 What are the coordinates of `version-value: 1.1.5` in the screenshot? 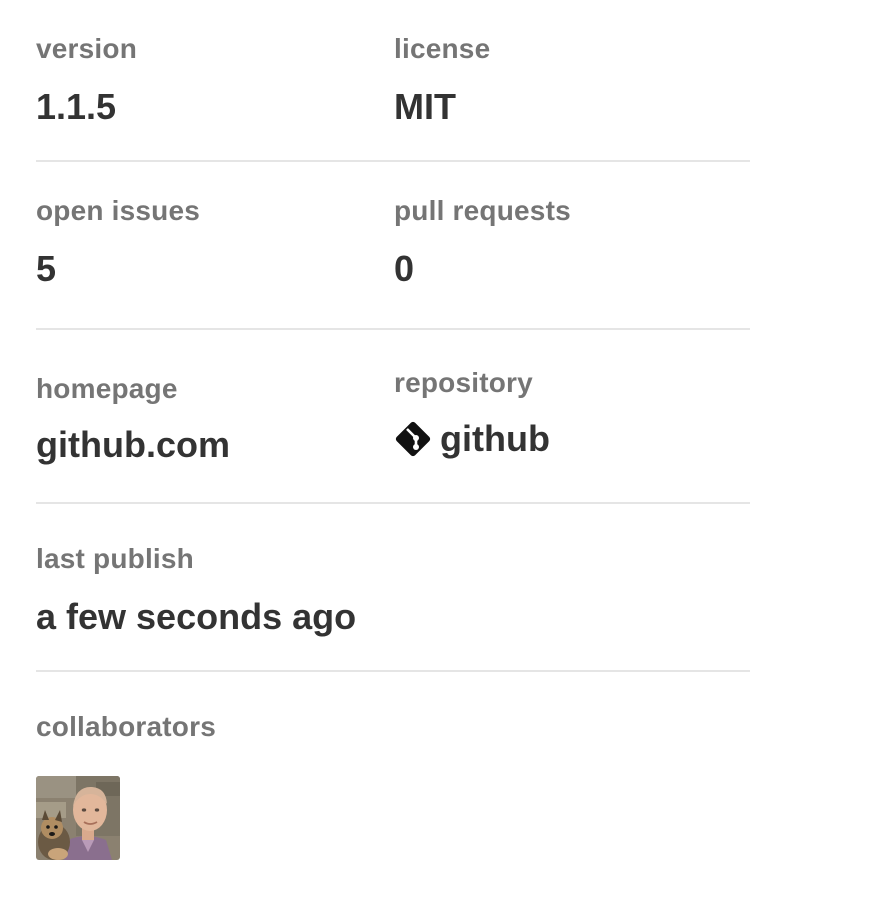 It's located at (76, 106).